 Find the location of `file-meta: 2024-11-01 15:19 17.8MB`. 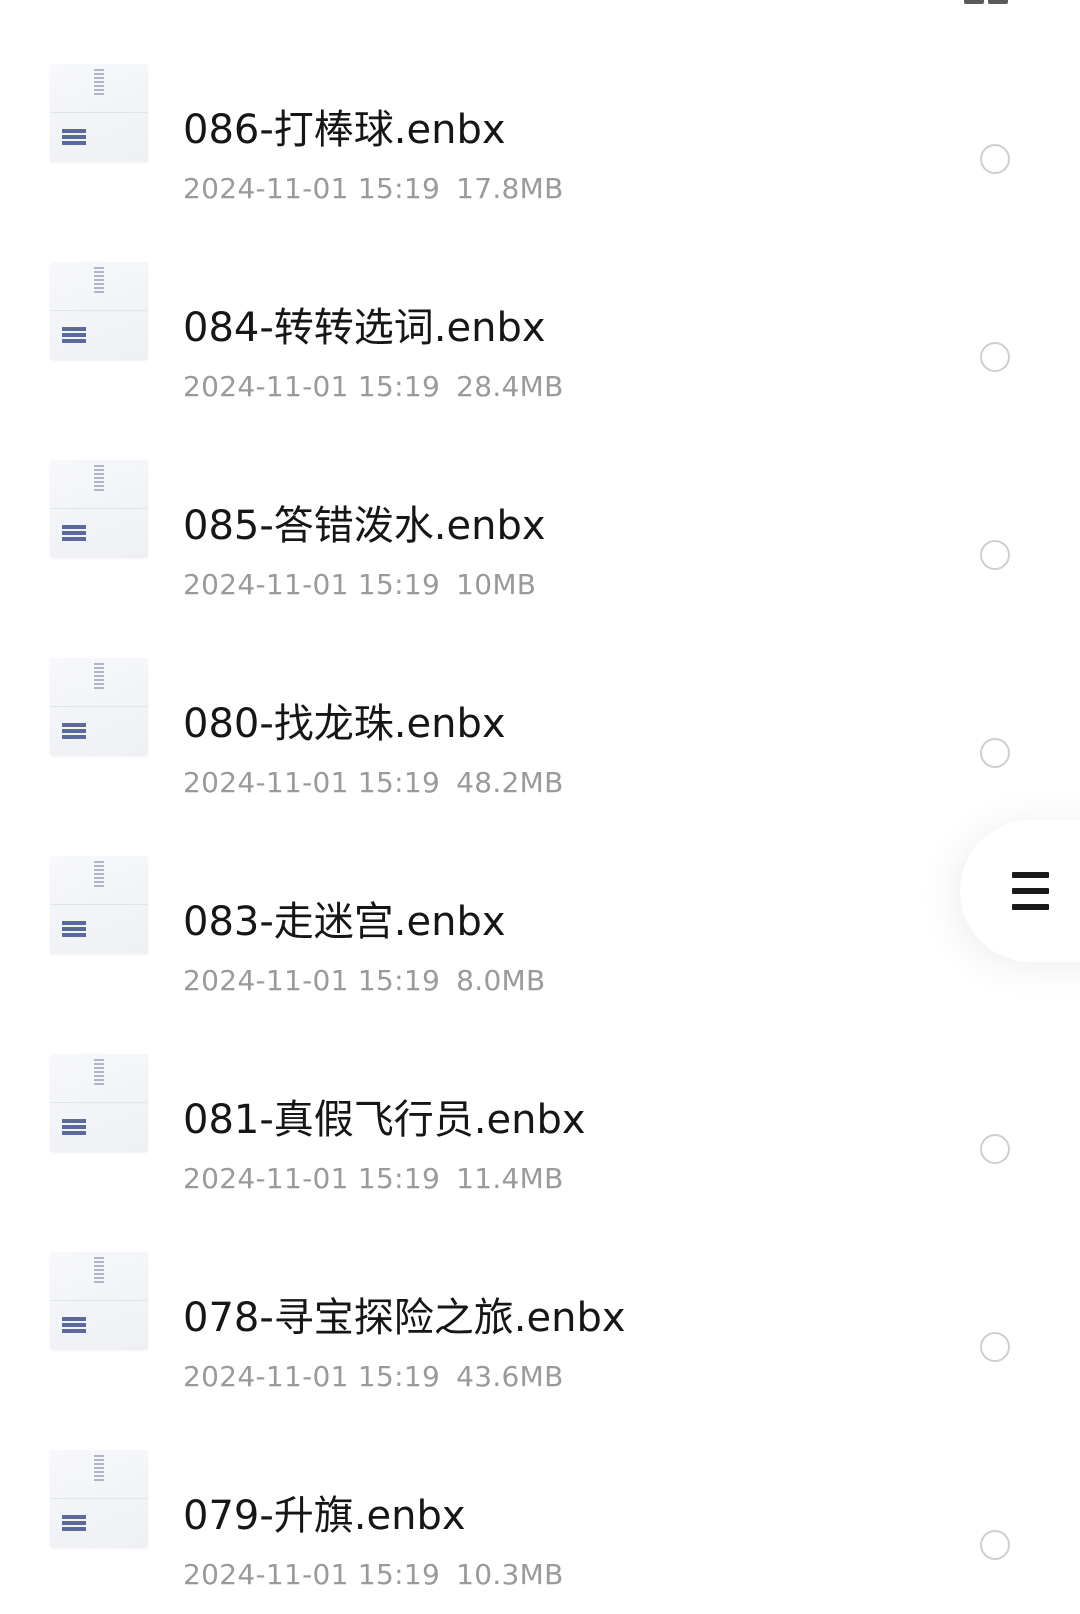

file-meta: 2024-11-01 15:19 17.8MB is located at coordinates (373, 189).